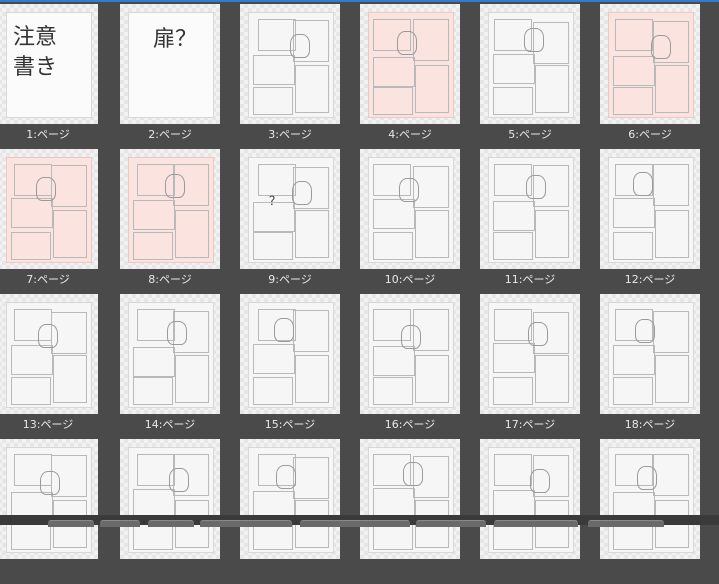 The width and height of the screenshot is (719, 584). I want to click on page-thumbnail: 8:ページ, so click(180, 221).